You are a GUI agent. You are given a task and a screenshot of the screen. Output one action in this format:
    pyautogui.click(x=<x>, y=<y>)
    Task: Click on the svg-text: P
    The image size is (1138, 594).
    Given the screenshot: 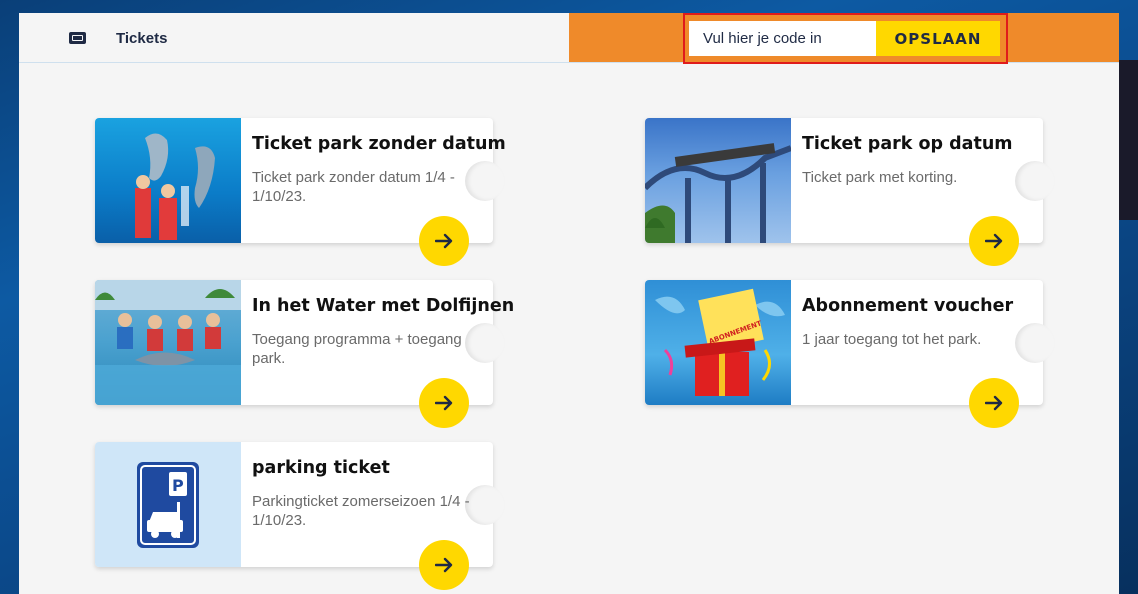 What is the action you would take?
    pyautogui.click(x=178, y=485)
    